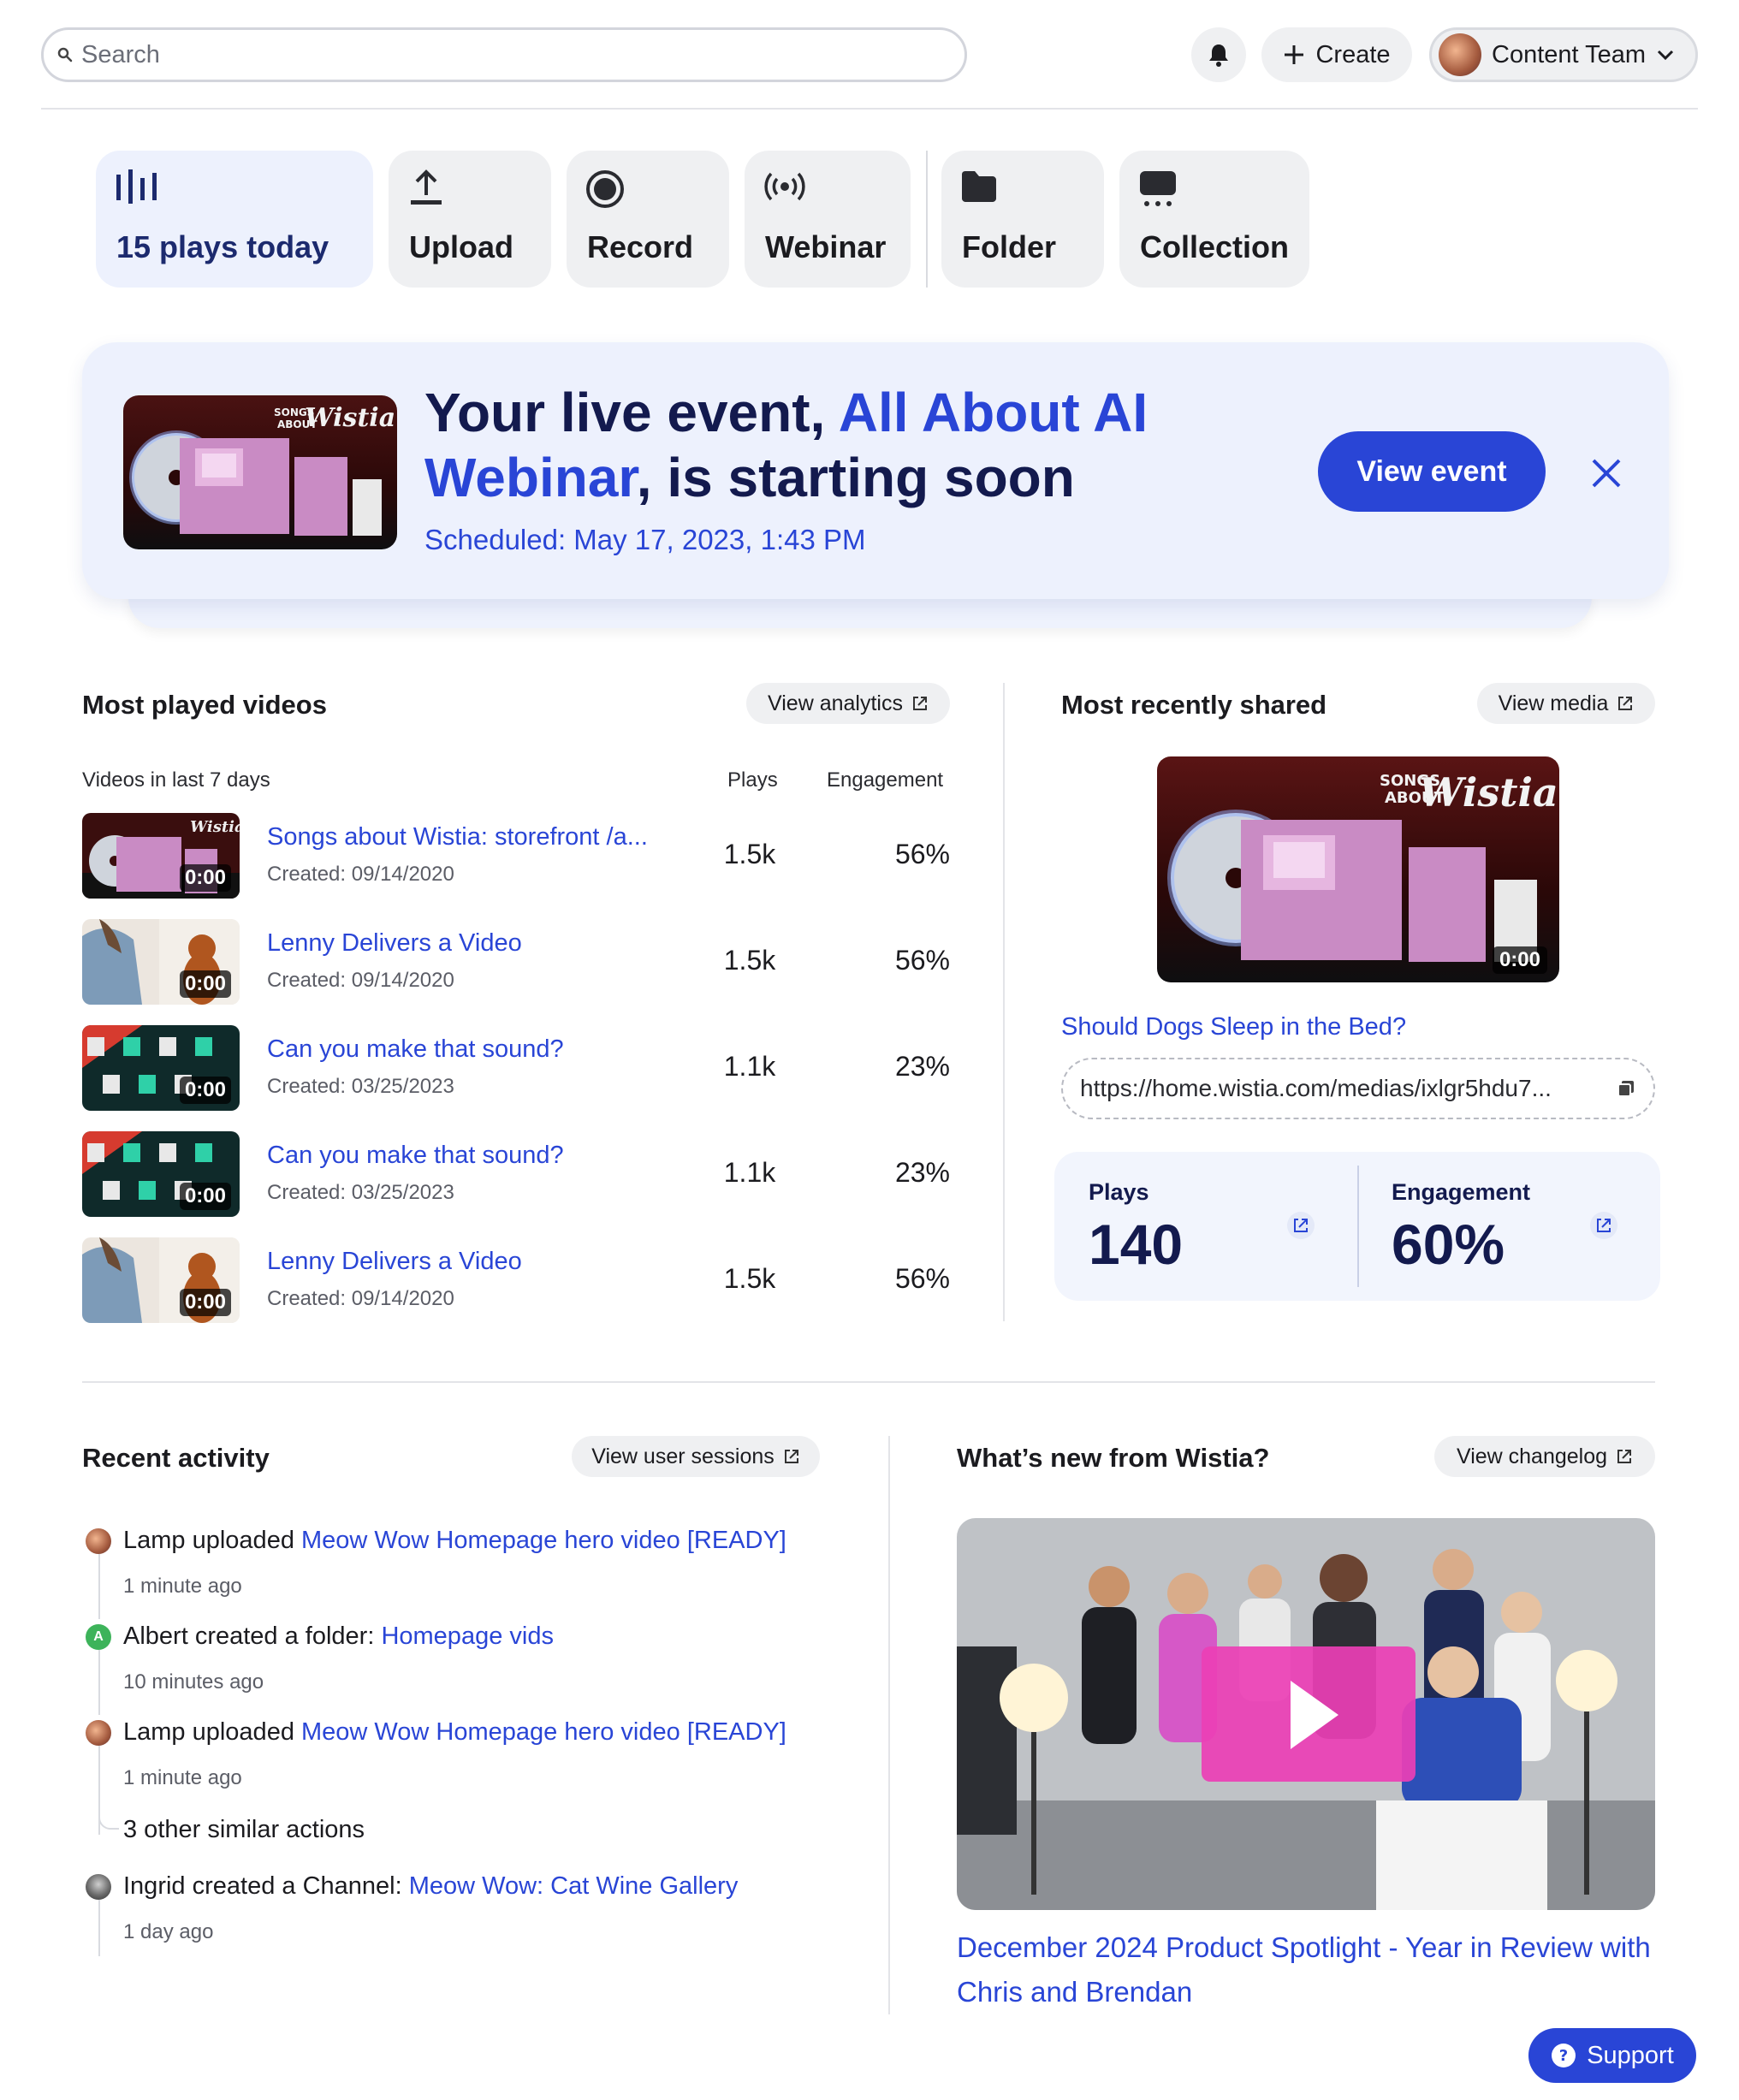  Describe the element at coordinates (244, 1830) in the screenshot. I see `similar-actions-toggle: 3 other similar actions` at that location.